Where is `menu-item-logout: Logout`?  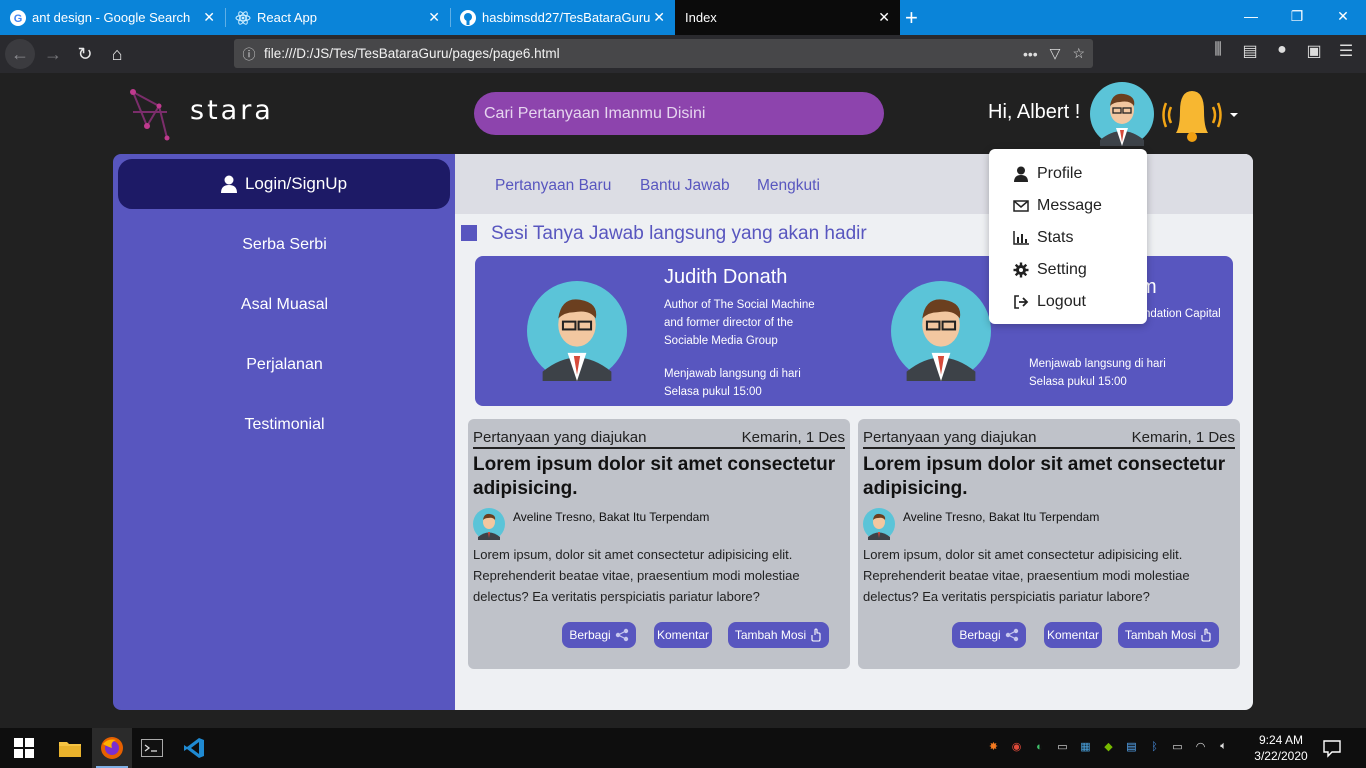 menu-item-logout: Logout is located at coordinates (1049, 302).